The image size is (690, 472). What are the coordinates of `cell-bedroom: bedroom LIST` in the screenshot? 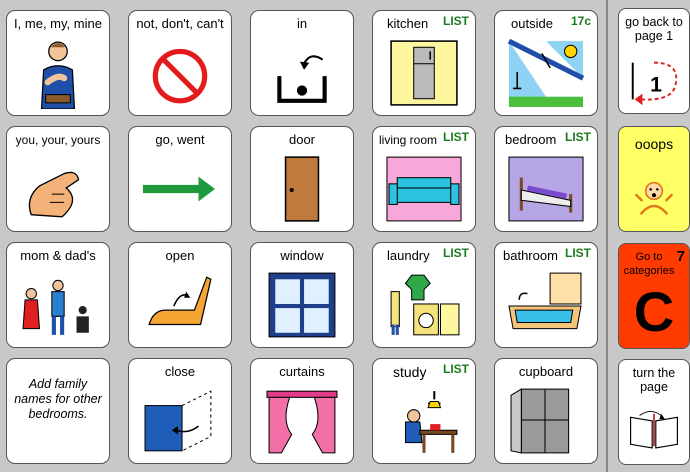 It's located at (546, 179).